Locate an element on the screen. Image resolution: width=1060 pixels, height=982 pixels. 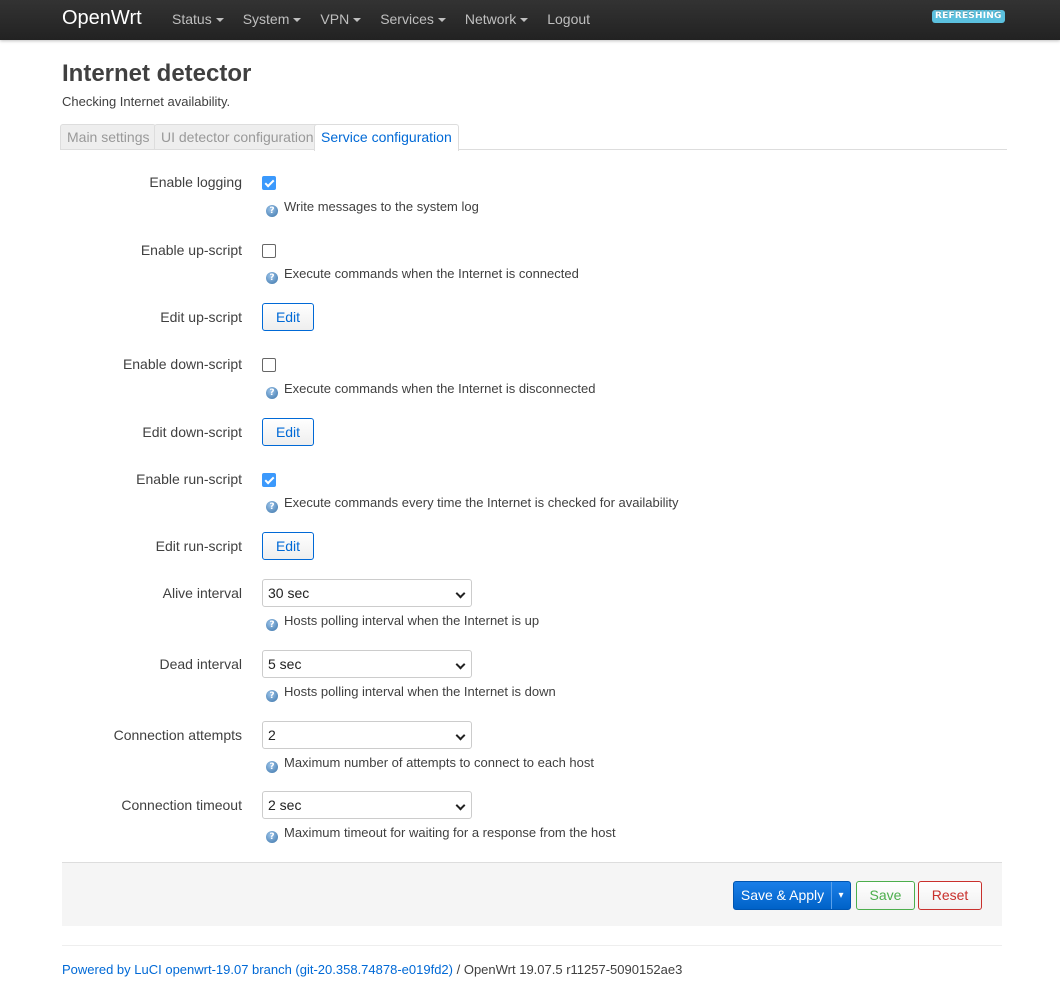
enable-up-script-checkbox is located at coordinates (269, 251).